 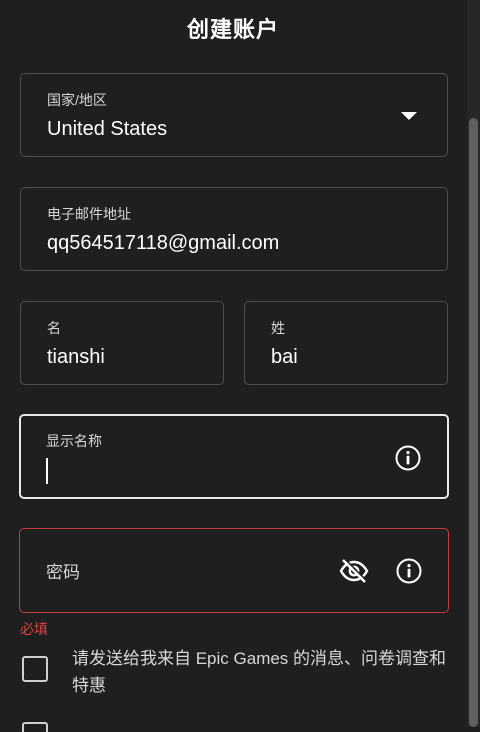 What do you see at coordinates (284, 357) in the screenshot?
I see `last-name-value: bai` at bounding box center [284, 357].